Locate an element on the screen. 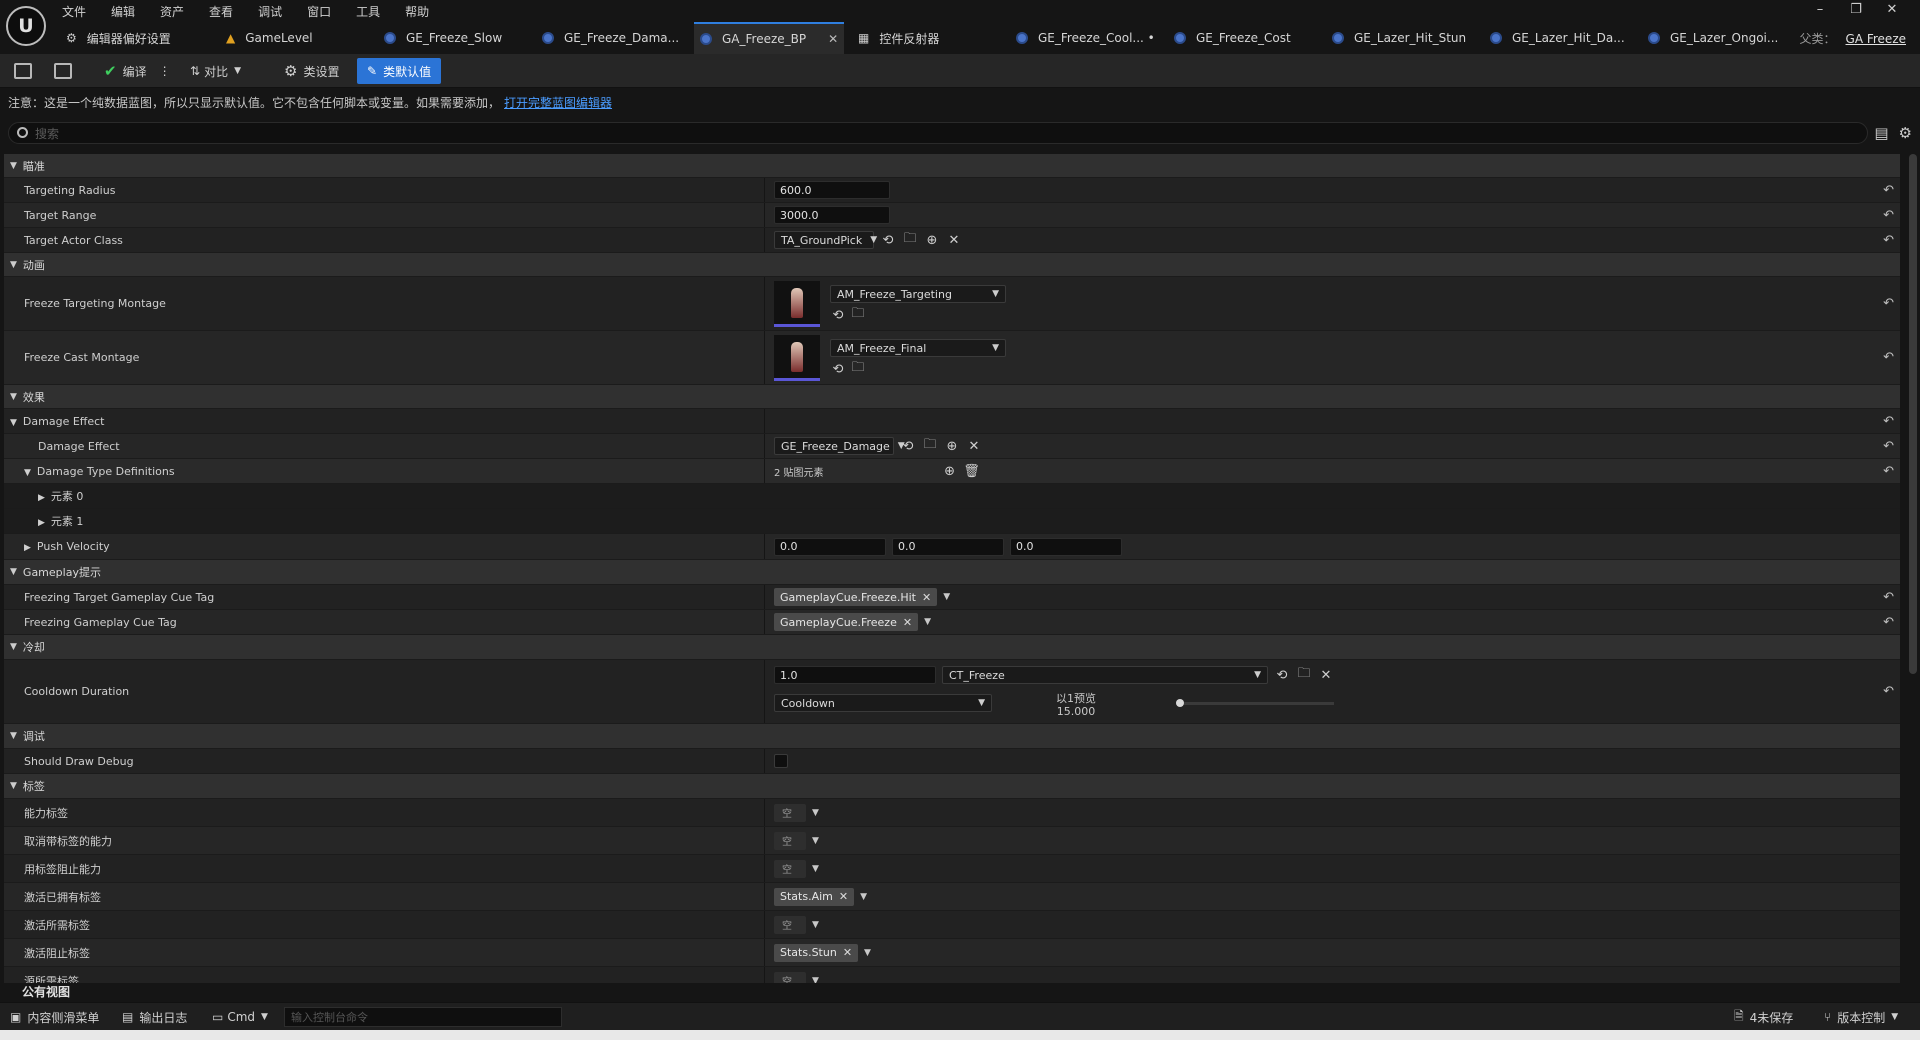 The image size is (1920, 1040). compile-button: ✔ 编译 ⋮ is located at coordinates (137, 71).